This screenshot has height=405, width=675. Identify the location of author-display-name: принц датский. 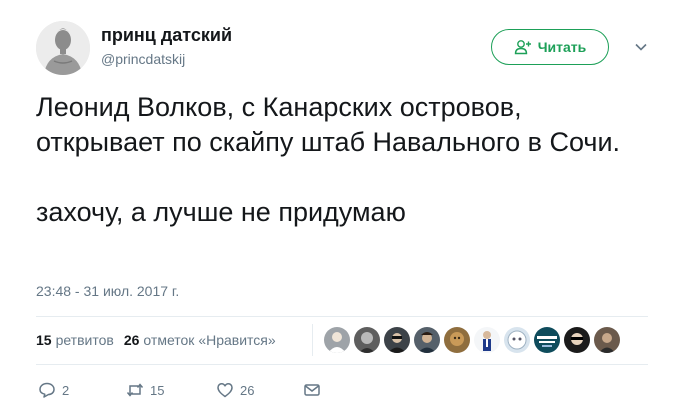
(166, 35).